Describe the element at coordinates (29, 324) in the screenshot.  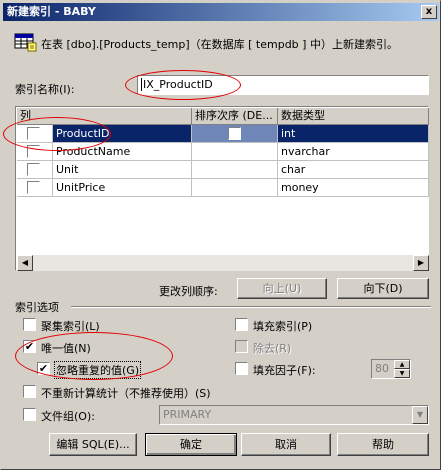
I see `clustered-checkbox` at that location.